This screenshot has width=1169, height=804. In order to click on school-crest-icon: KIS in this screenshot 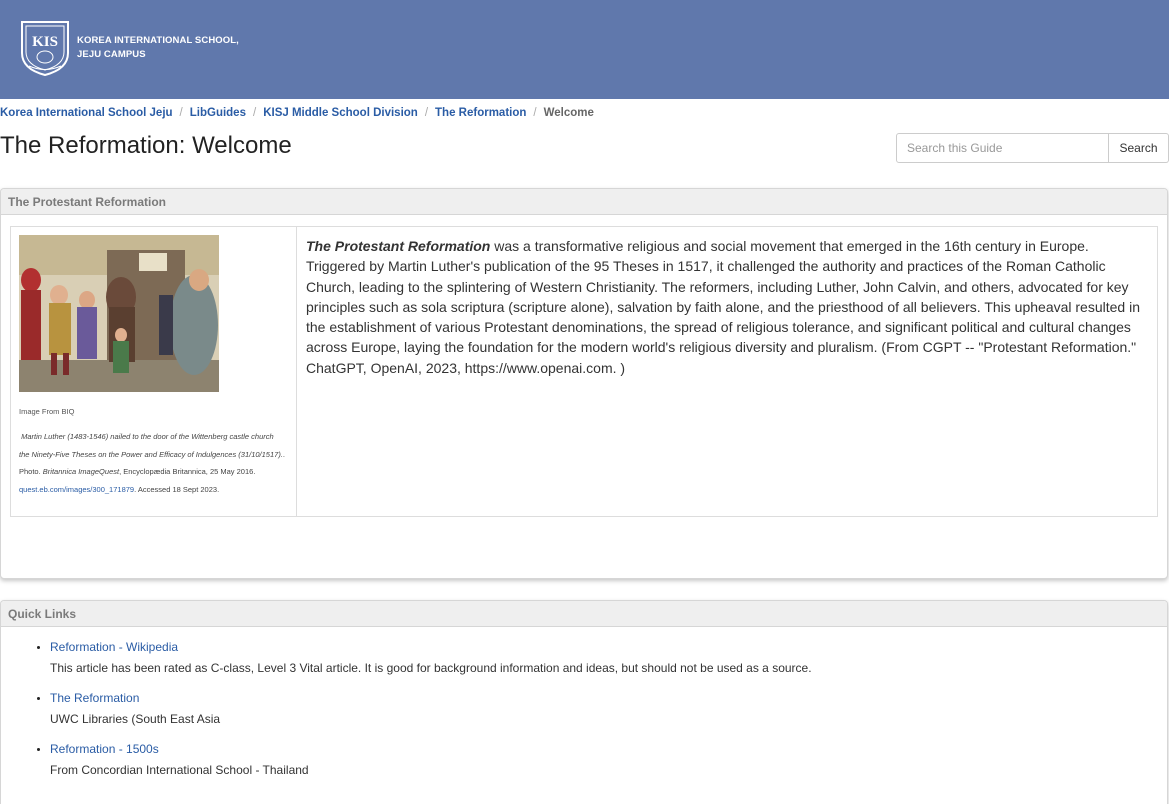, I will do `click(45, 49)`.